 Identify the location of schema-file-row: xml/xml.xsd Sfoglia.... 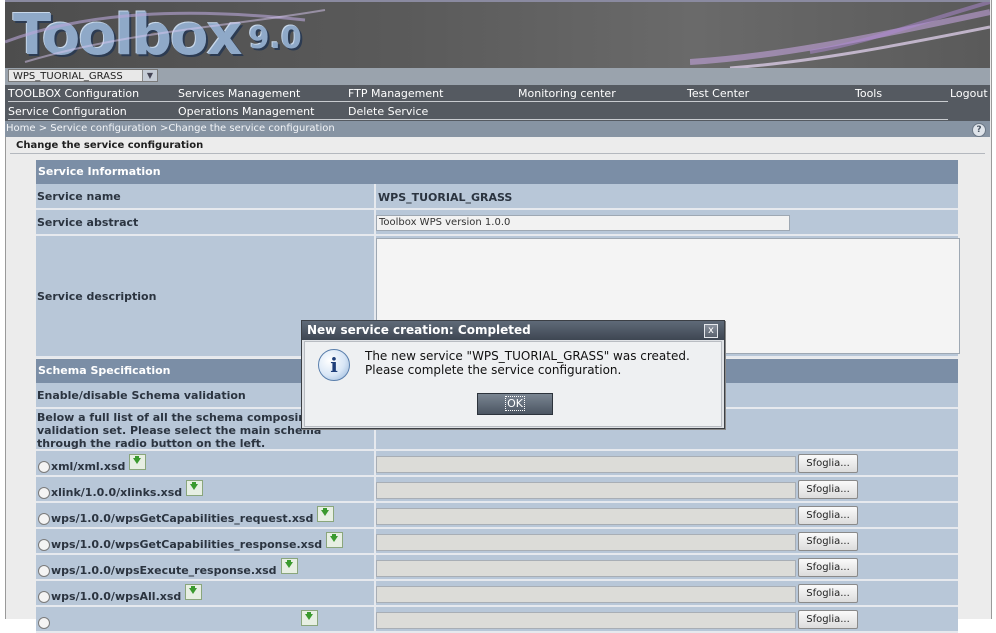
(497, 464).